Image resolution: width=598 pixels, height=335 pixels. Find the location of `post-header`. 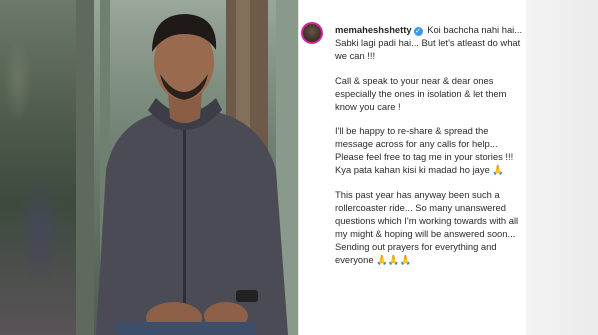

post-header is located at coordinates (312, 33).